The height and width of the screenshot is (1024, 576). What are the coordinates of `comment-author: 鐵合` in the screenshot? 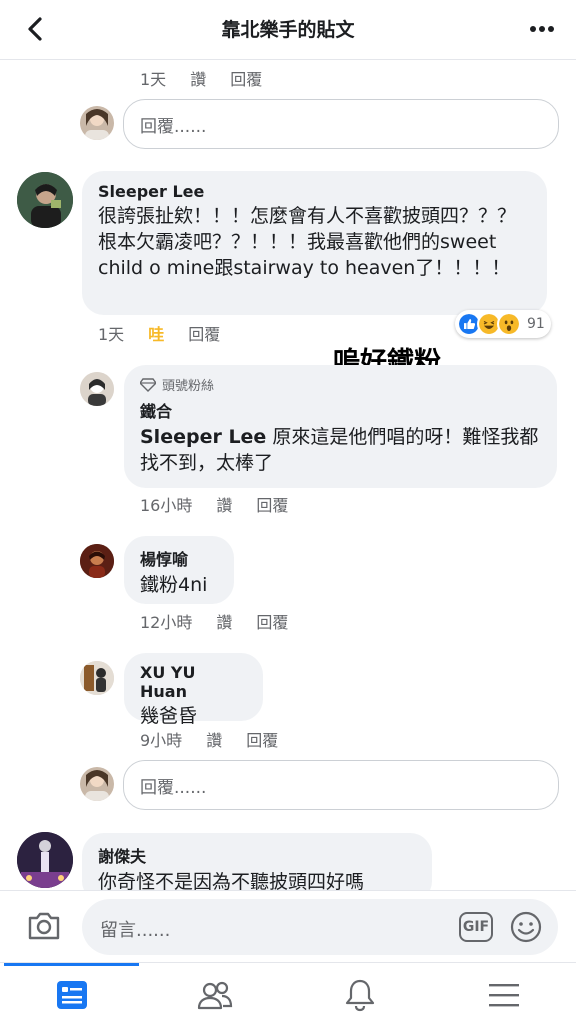 It's located at (340, 410).